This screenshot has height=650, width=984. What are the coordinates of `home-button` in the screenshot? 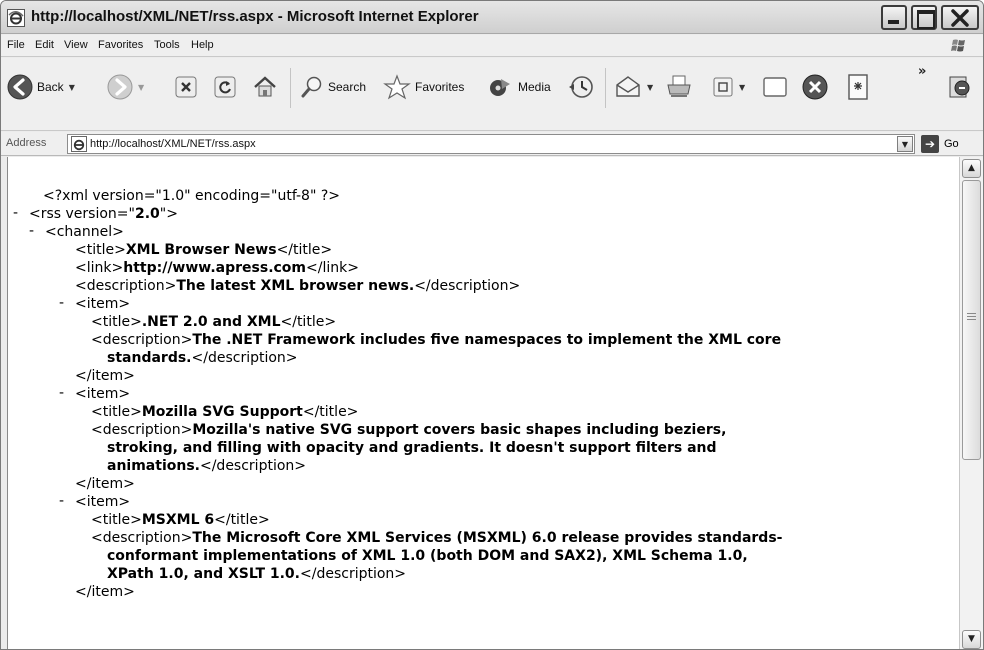 It's located at (265, 87).